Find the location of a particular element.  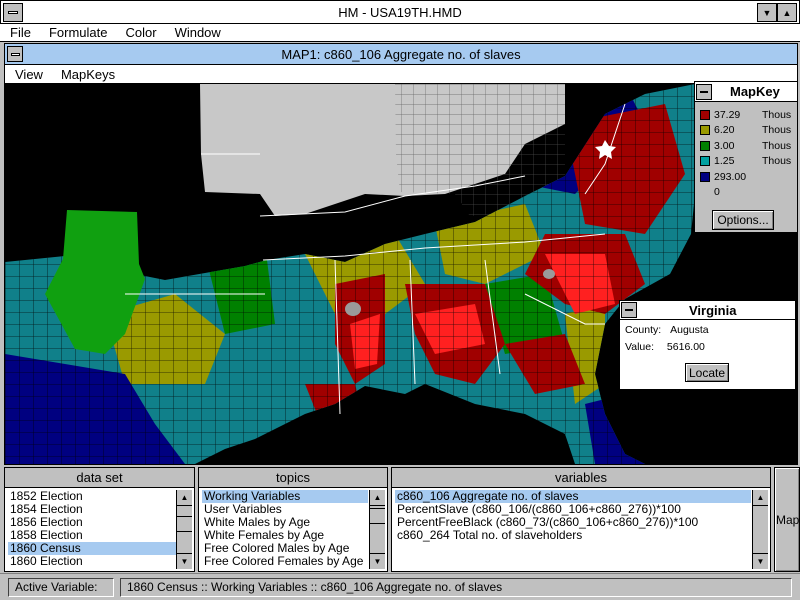

locate-button: Locate is located at coordinates (707, 372).